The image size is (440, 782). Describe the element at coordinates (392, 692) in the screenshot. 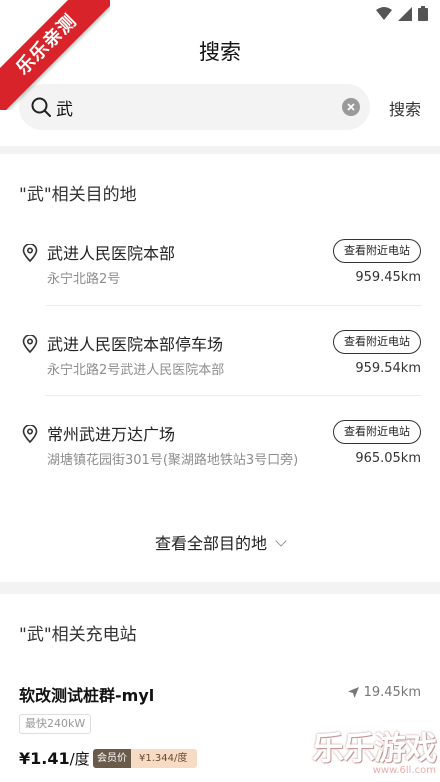

I see `station-distance-value: 19.45km` at that location.